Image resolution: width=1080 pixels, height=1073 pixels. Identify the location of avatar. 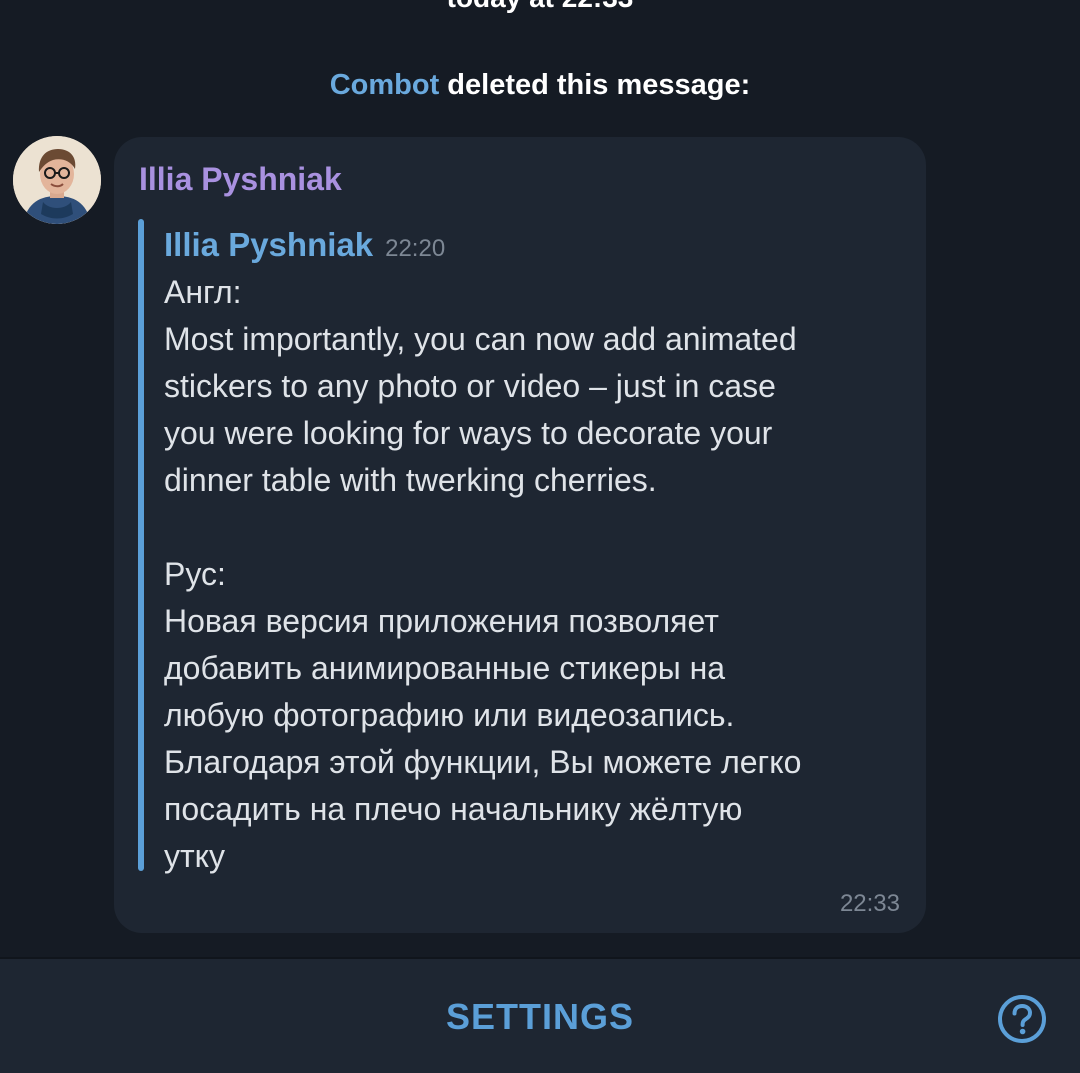
(57, 180).